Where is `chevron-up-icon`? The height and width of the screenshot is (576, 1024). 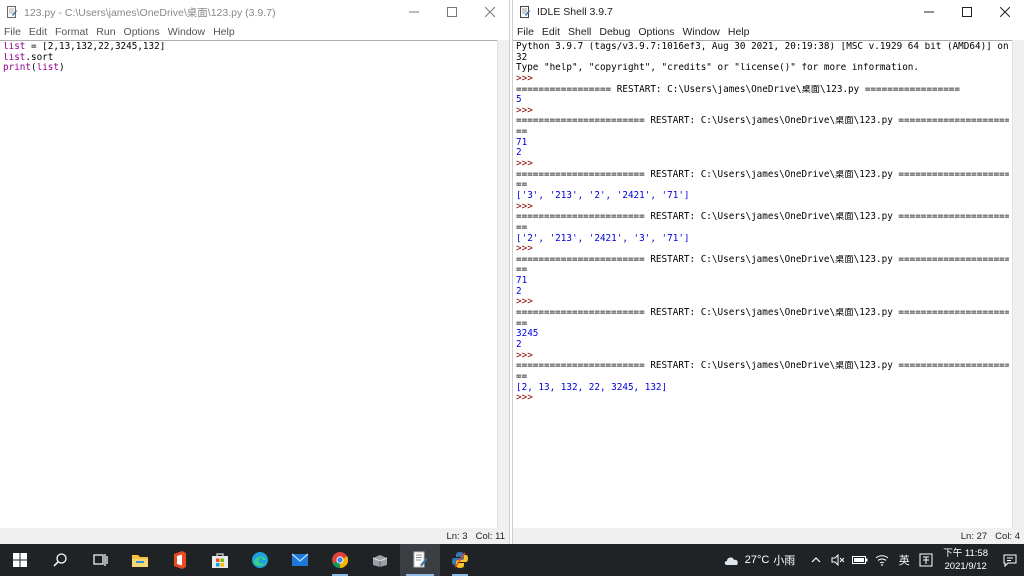
chevron-up-icon is located at coordinates (816, 560).